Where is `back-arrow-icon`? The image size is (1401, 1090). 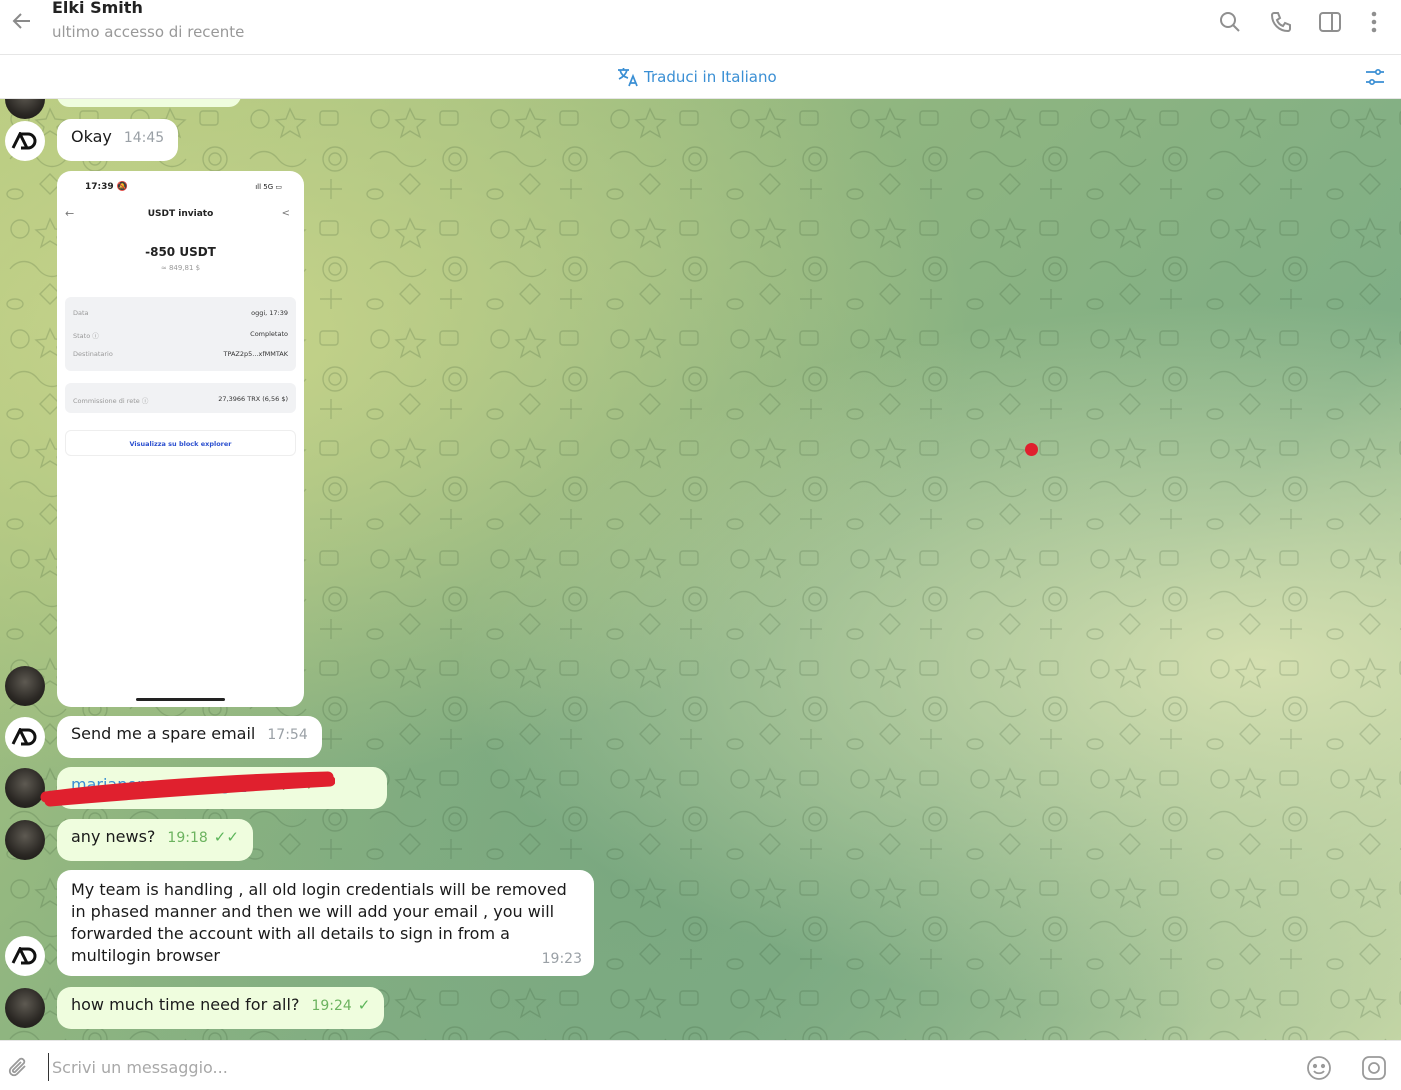
back-arrow-icon is located at coordinates (22, 20).